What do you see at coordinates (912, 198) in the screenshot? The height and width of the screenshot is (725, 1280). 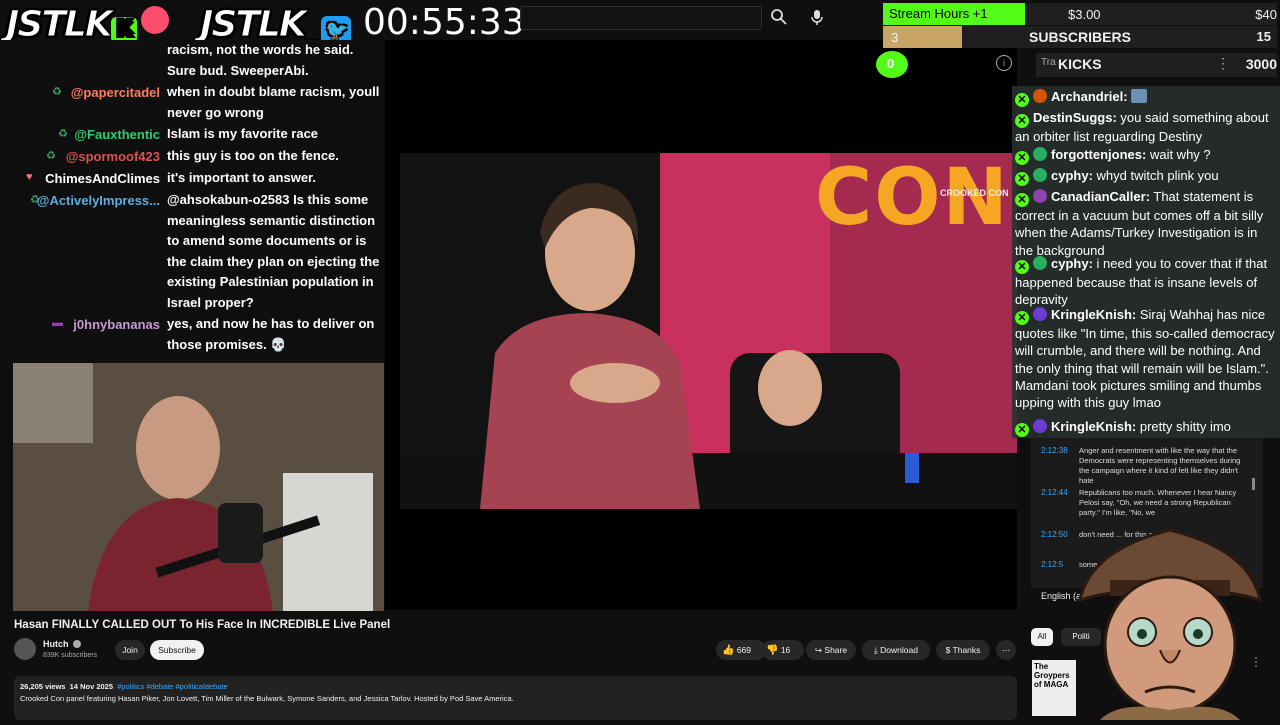 I see `con-sign-text: CON` at bounding box center [912, 198].